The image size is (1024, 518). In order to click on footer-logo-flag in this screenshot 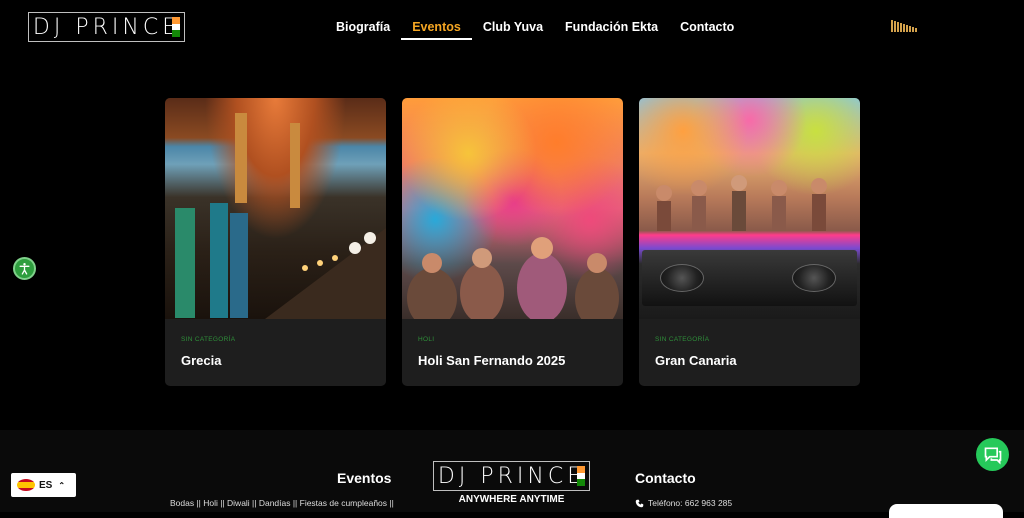, I will do `click(581, 476)`.